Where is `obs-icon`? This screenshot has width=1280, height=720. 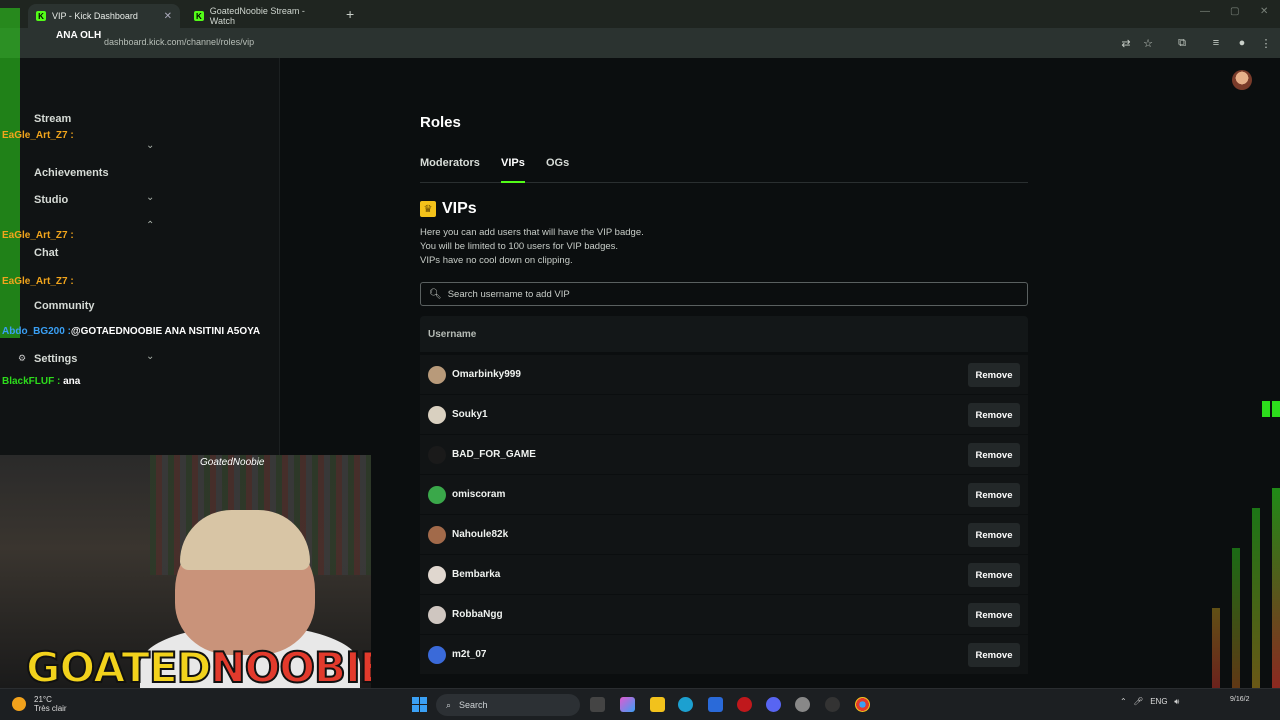
obs-icon is located at coordinates (832, 704).